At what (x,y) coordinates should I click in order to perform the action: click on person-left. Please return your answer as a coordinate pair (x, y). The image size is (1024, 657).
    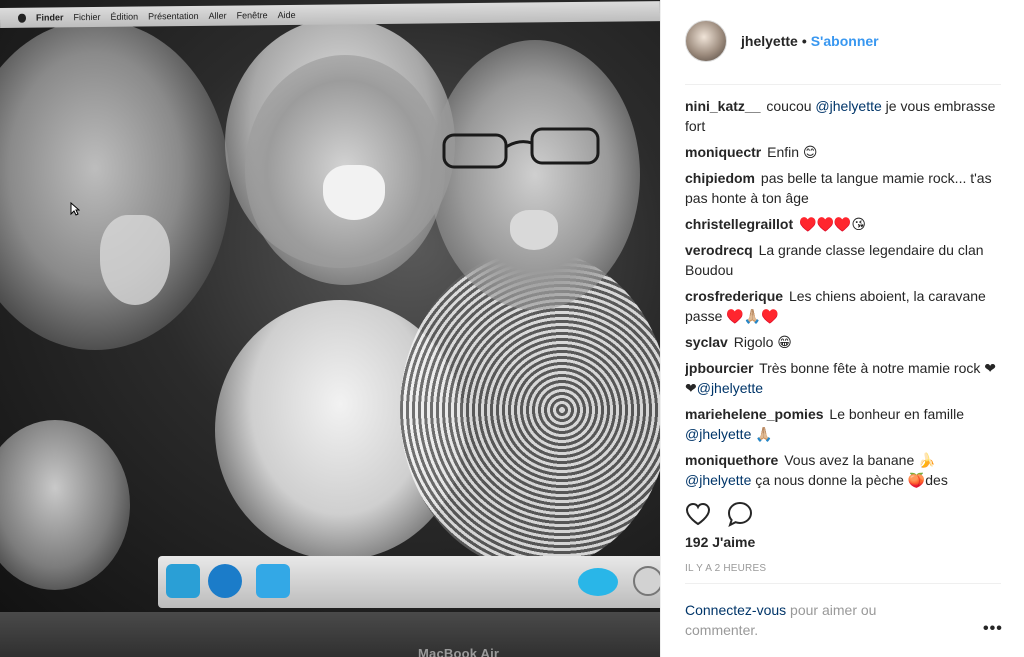
    Looking at the image, I should click on (115, 185).